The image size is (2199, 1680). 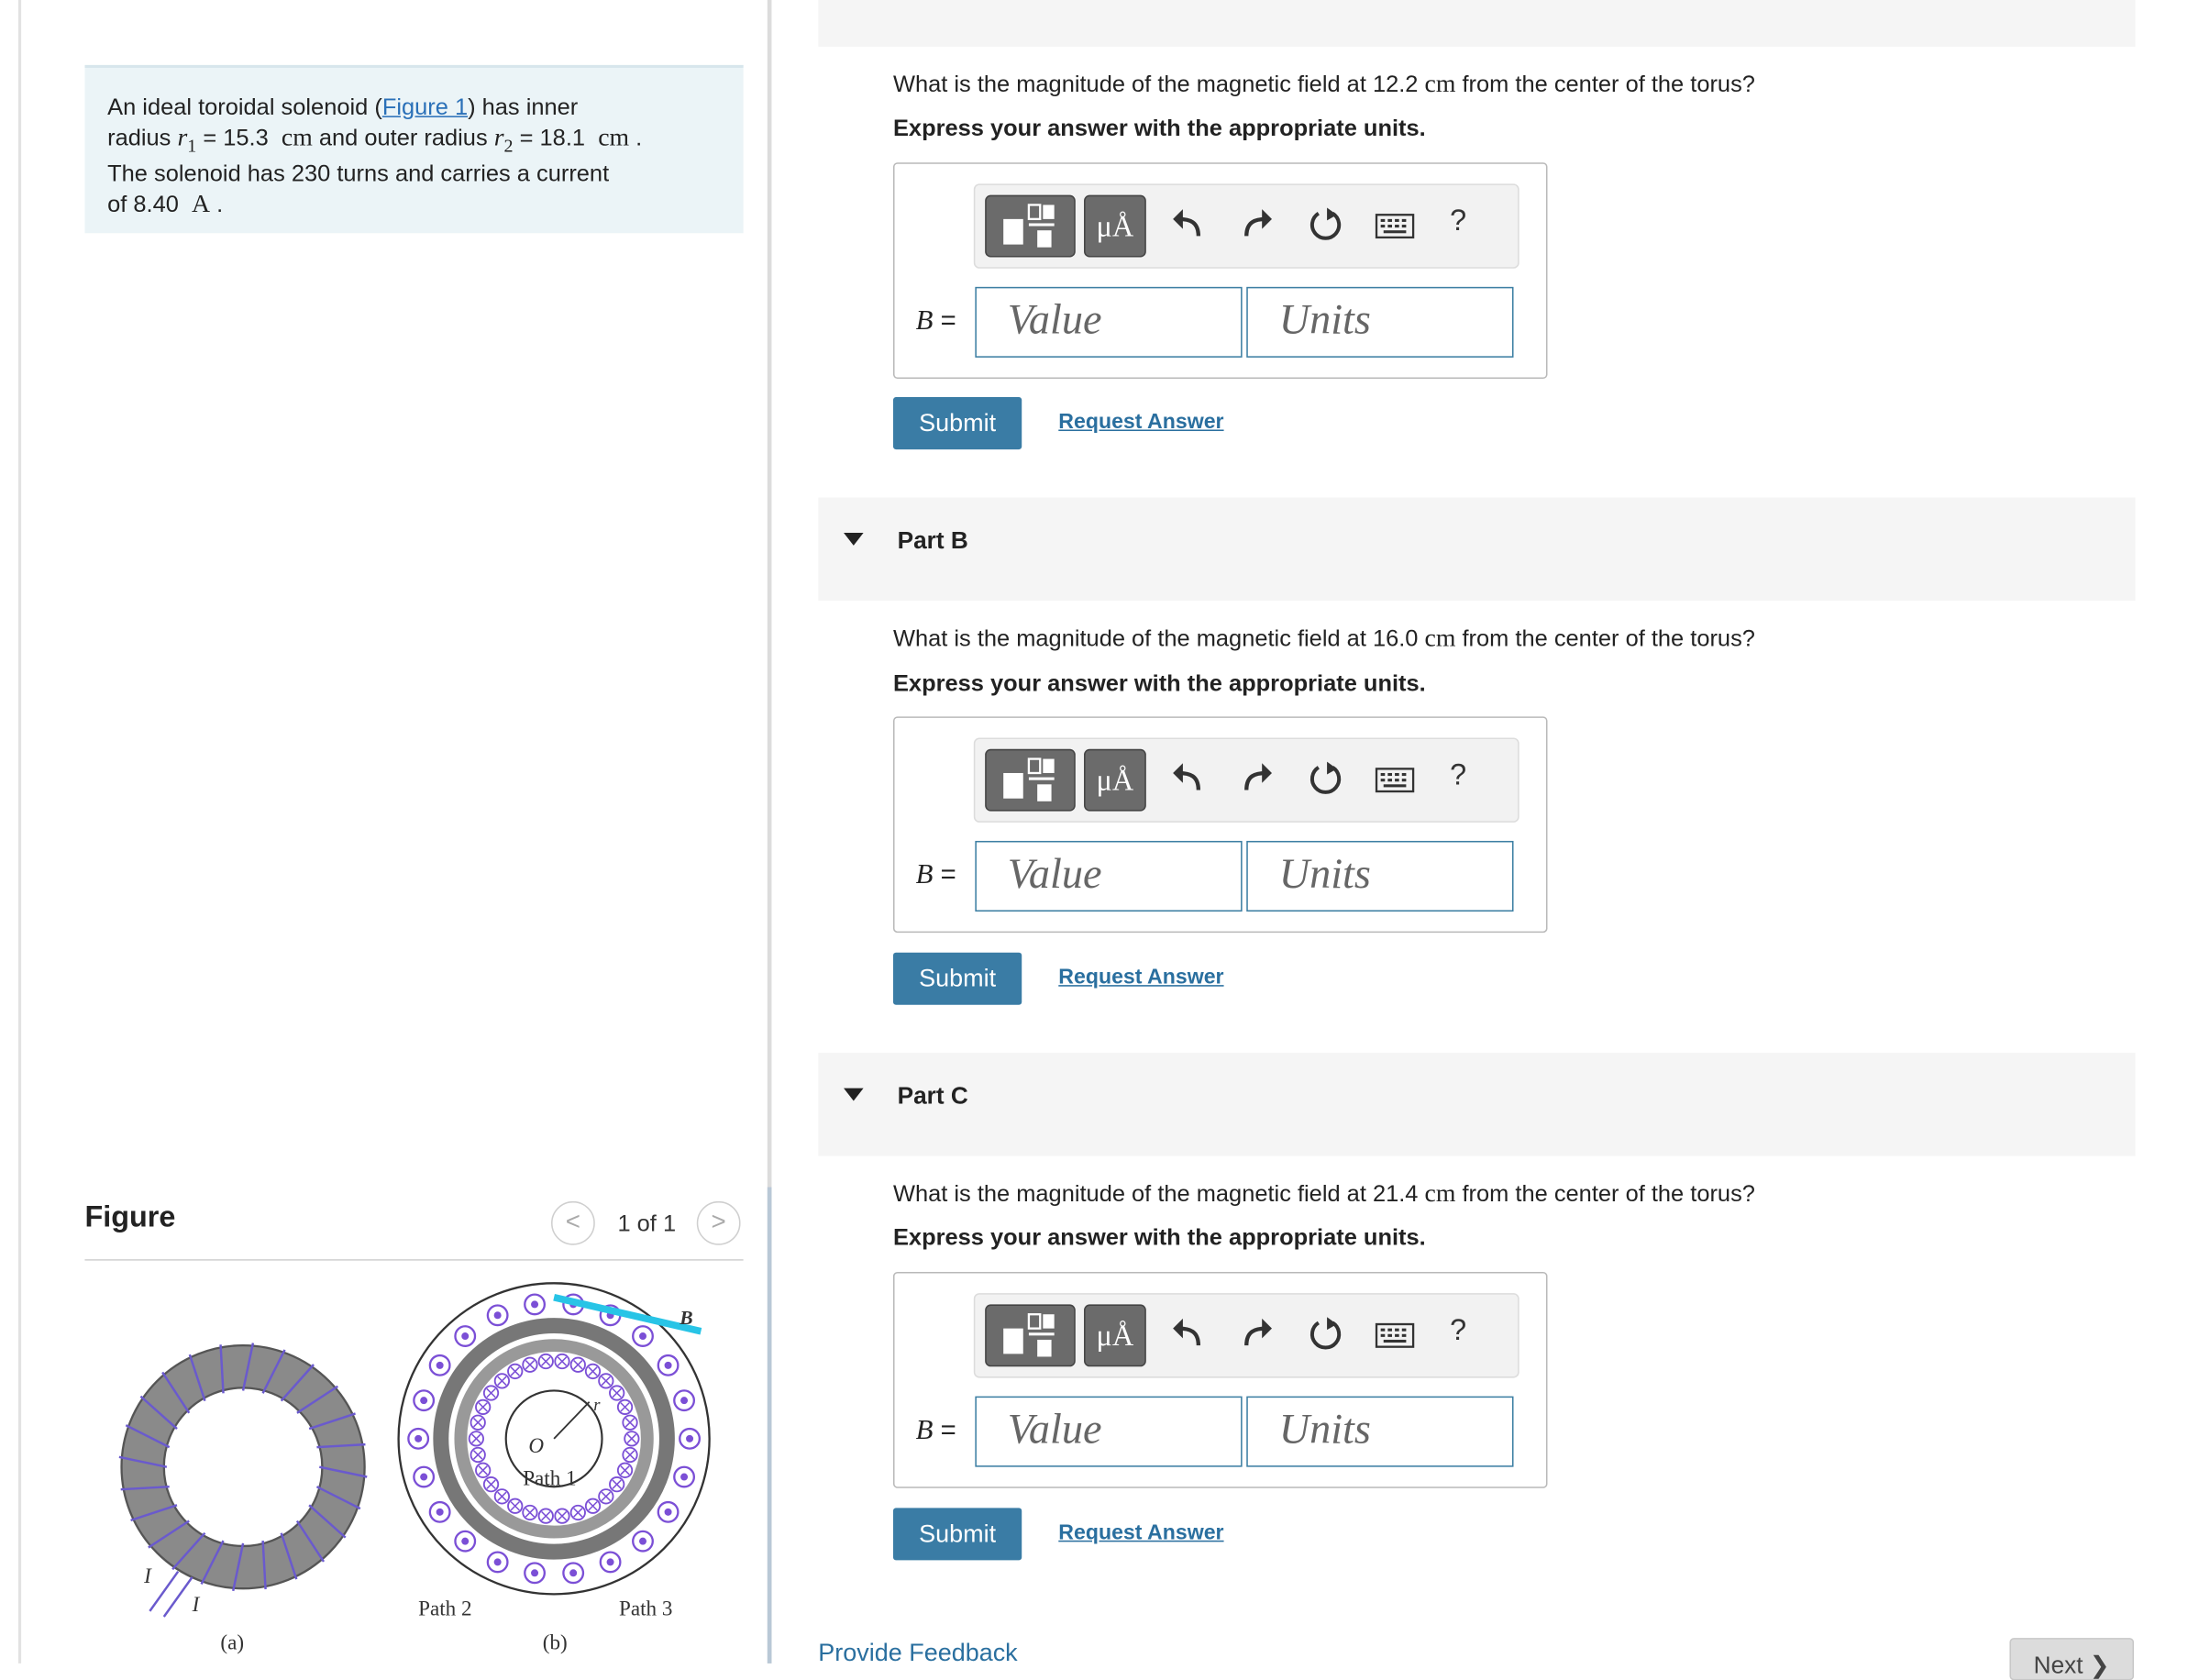 I want to click on toroid-solenoid-drawing, so click(x=243, y=1480).